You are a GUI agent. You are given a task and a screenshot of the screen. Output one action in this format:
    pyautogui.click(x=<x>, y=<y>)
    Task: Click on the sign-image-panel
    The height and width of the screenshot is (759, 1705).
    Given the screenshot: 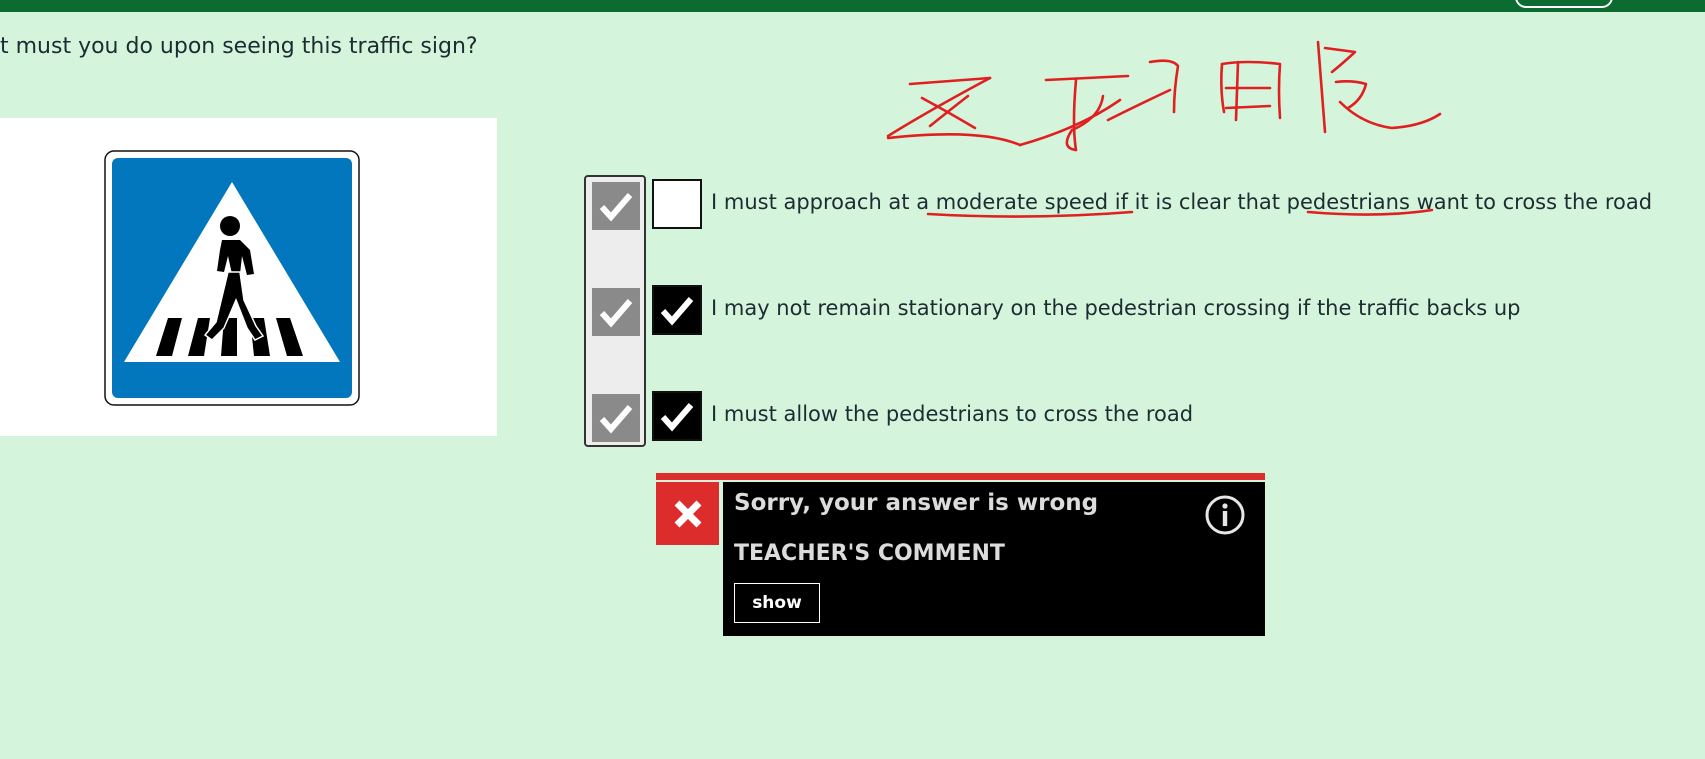 What is the action you would take?
    pyautogui.click(x=248, y=277)
    